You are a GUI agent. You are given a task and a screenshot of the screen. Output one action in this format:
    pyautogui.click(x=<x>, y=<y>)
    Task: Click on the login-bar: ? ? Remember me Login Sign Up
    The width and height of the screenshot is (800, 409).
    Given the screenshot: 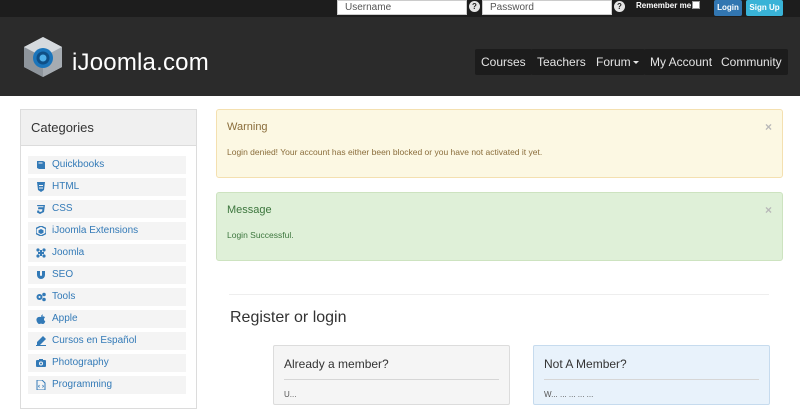 What is the action you would take?
    pyautogui.click(x=400, y=8)
    